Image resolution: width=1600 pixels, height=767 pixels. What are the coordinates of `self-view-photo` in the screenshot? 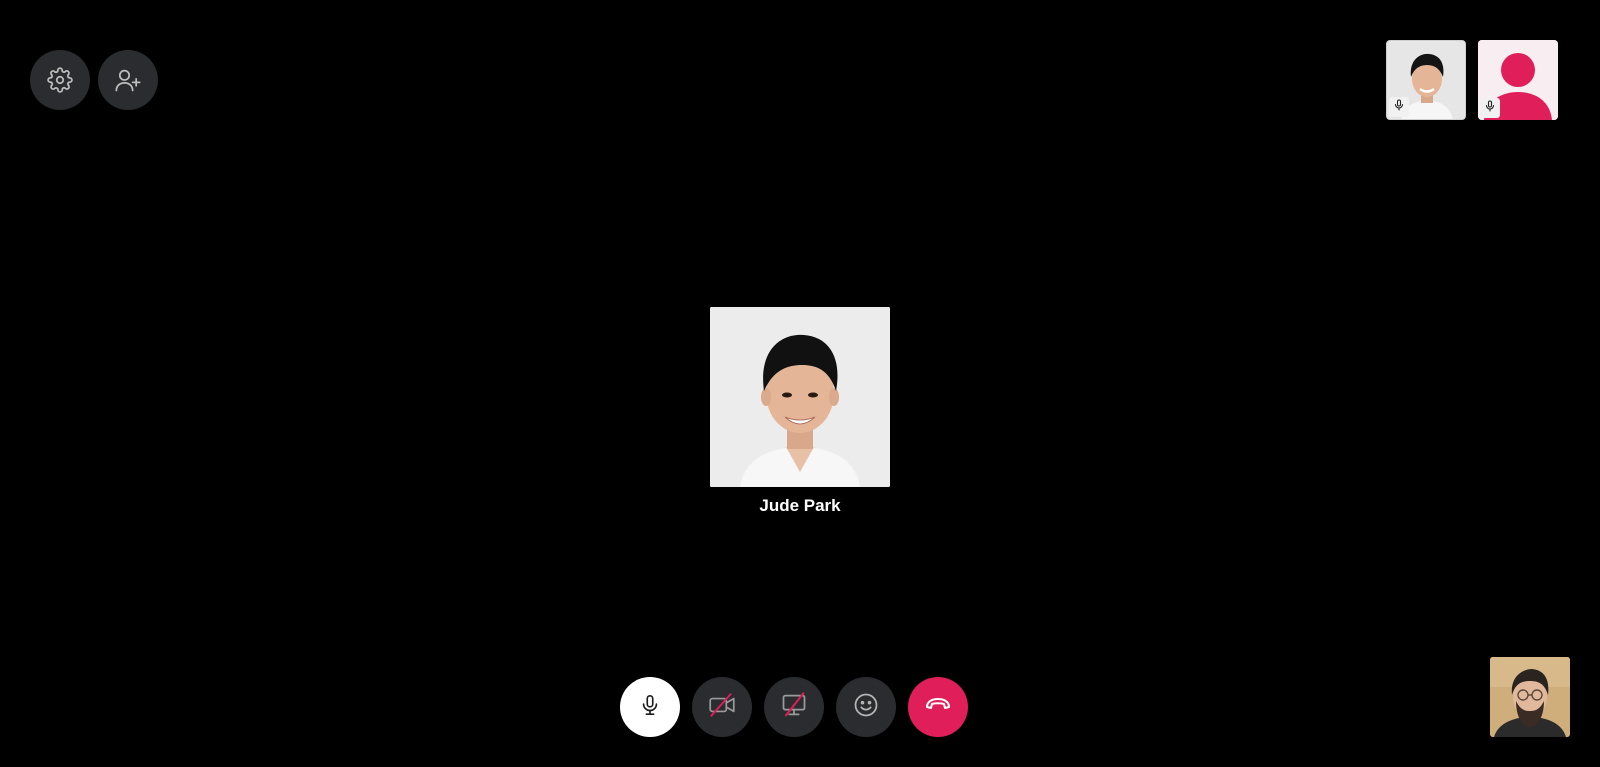 It's located at (1530, 697).